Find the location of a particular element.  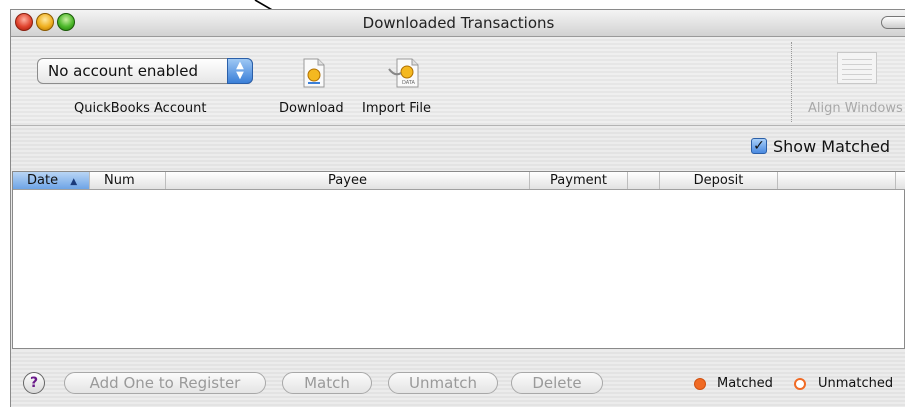

toolbar-toggle-button is located at coordinates (893, 22).